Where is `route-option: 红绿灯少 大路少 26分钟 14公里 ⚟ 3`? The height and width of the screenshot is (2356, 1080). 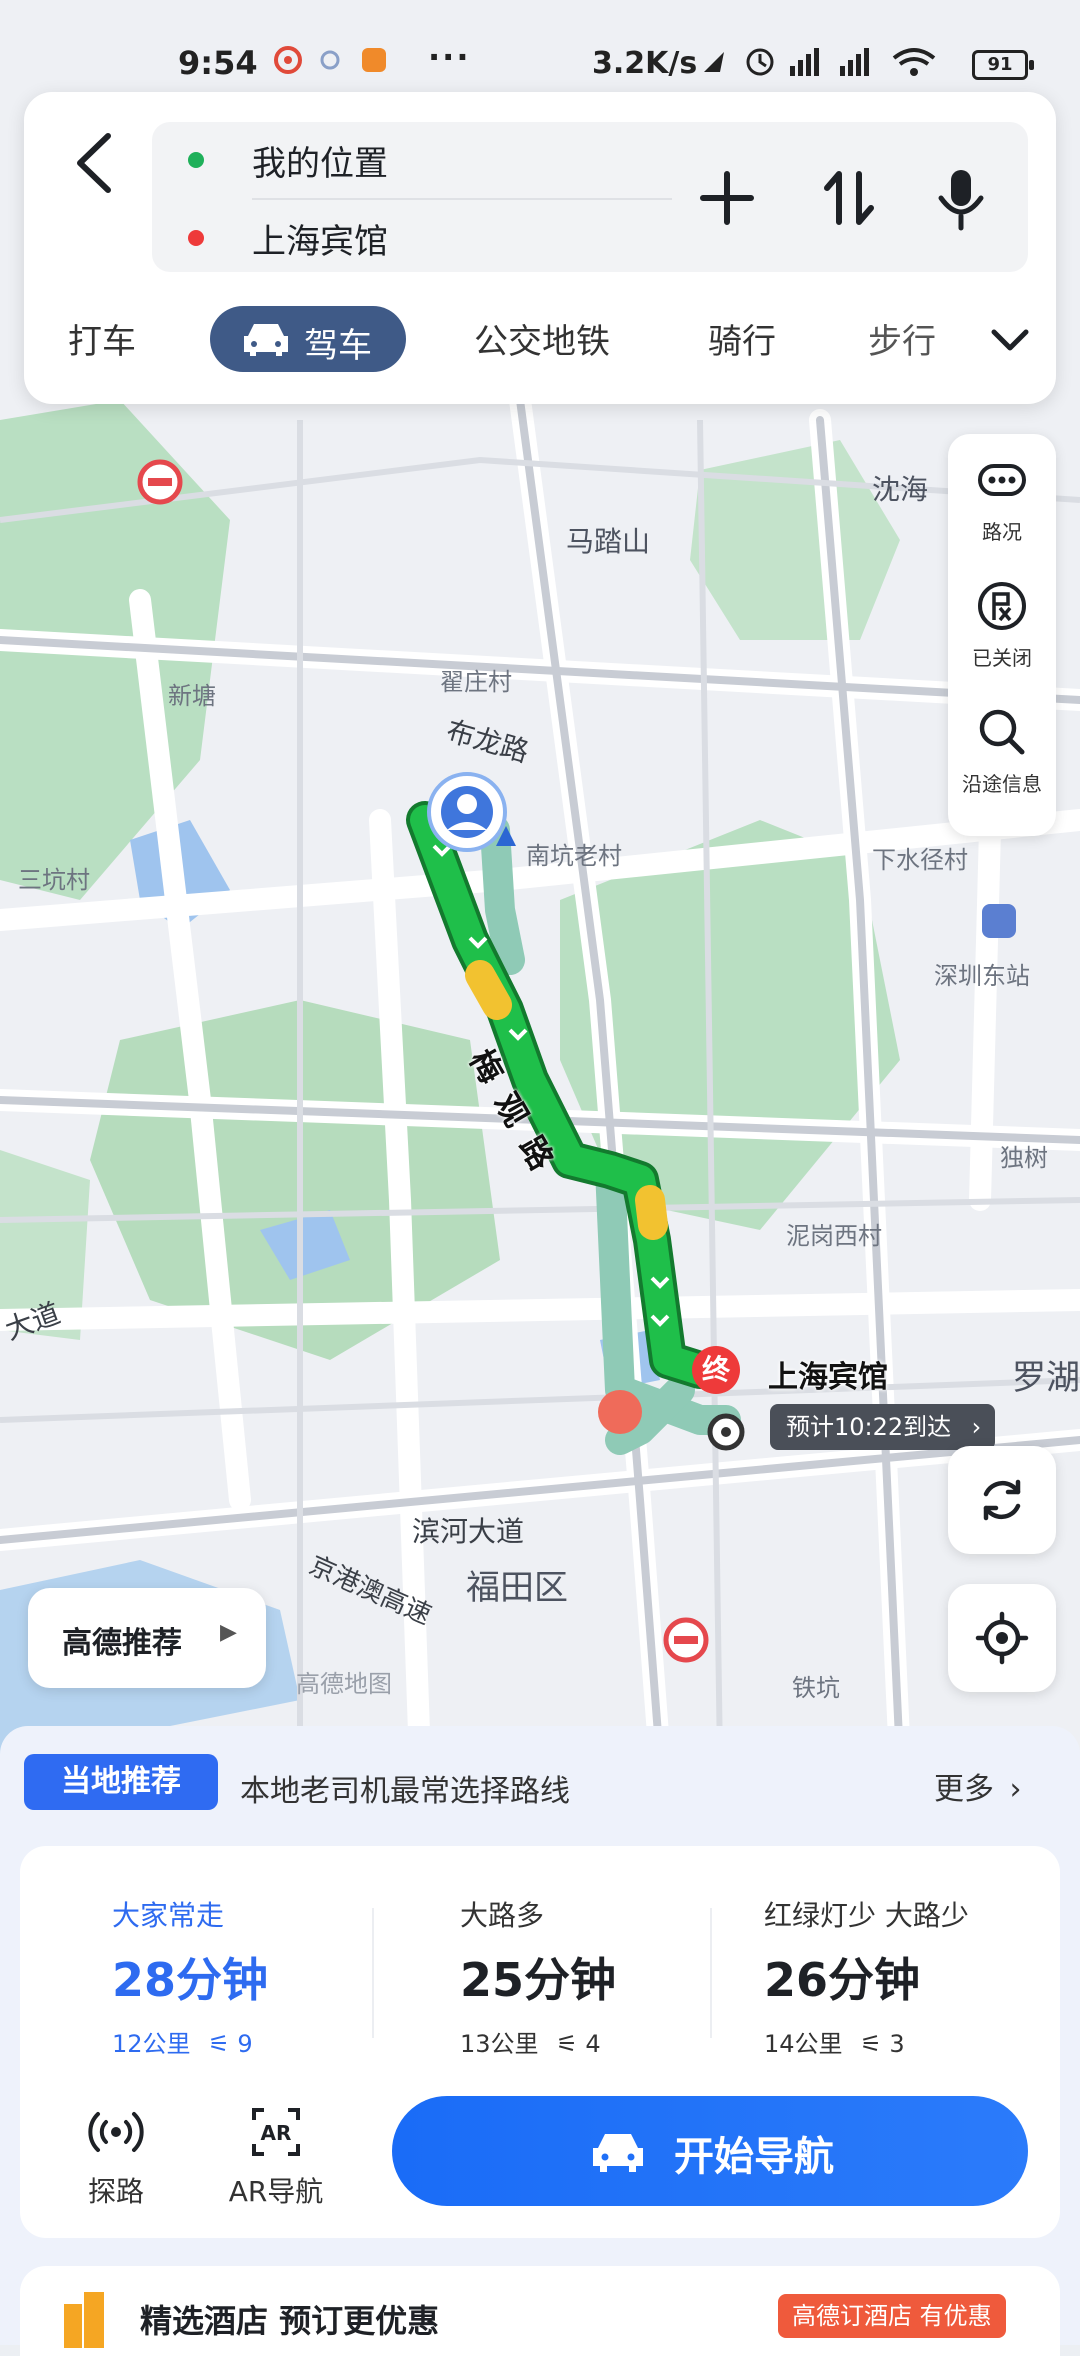
route-option: 红绿灯少 大路少 26分钟 14公里 ⚟ 3 is located at coordinates (875, 1956).